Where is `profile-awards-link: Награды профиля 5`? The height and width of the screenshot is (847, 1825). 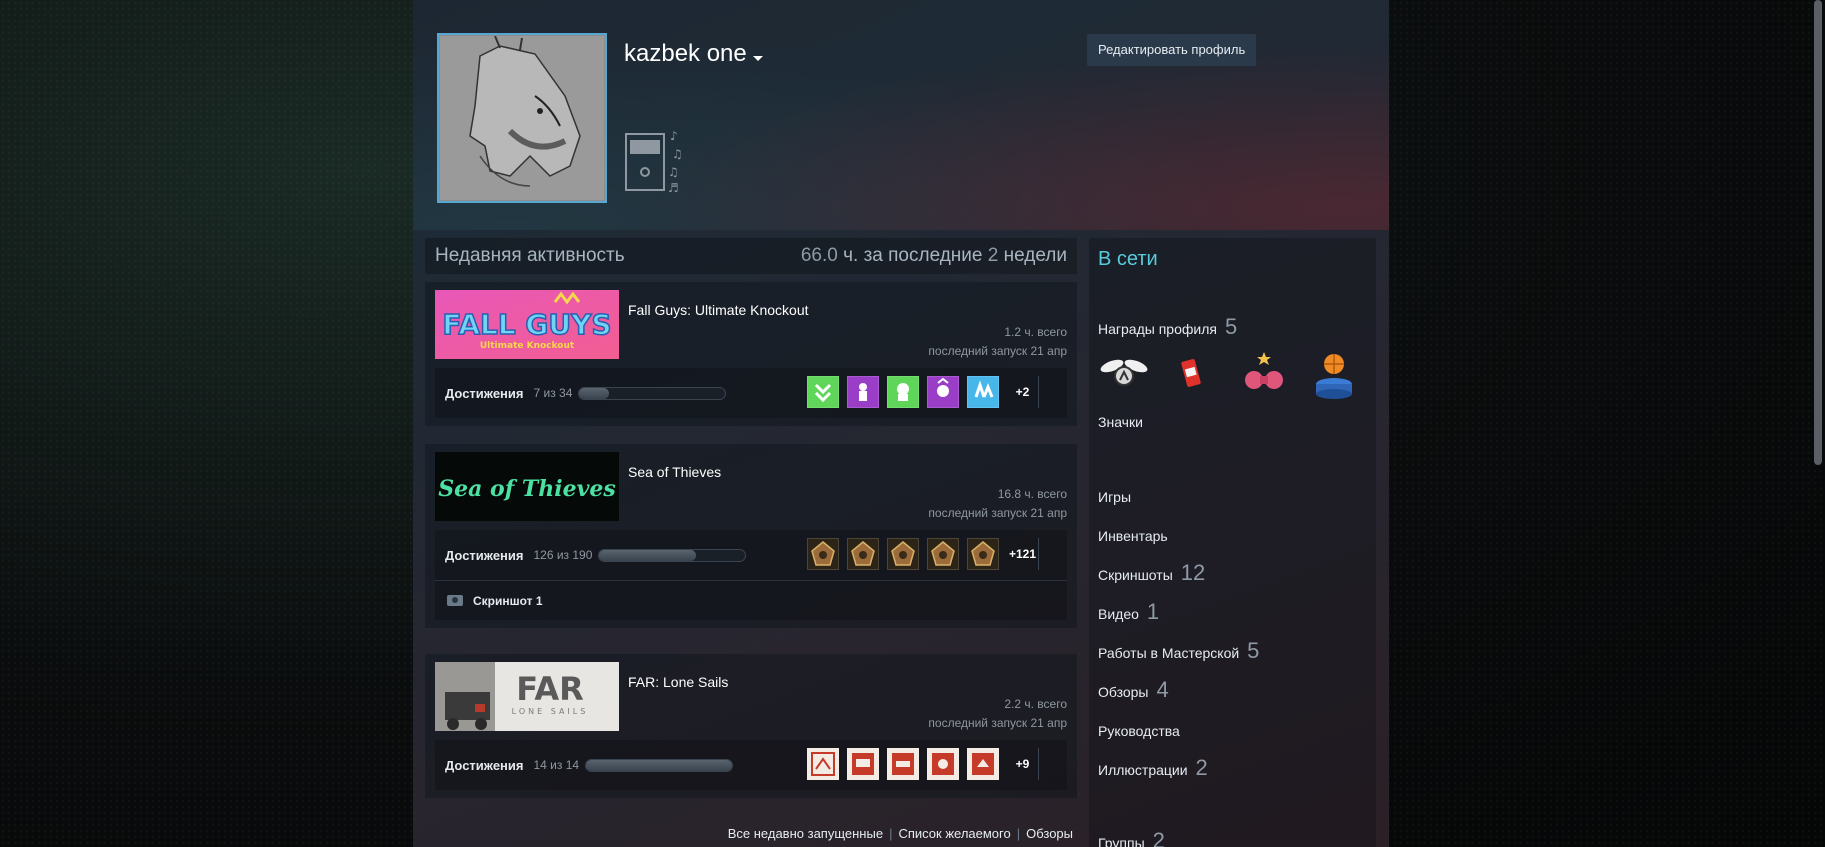
profile-awards-link: Награды профиля 5 is located at coordinates (1167, 327).